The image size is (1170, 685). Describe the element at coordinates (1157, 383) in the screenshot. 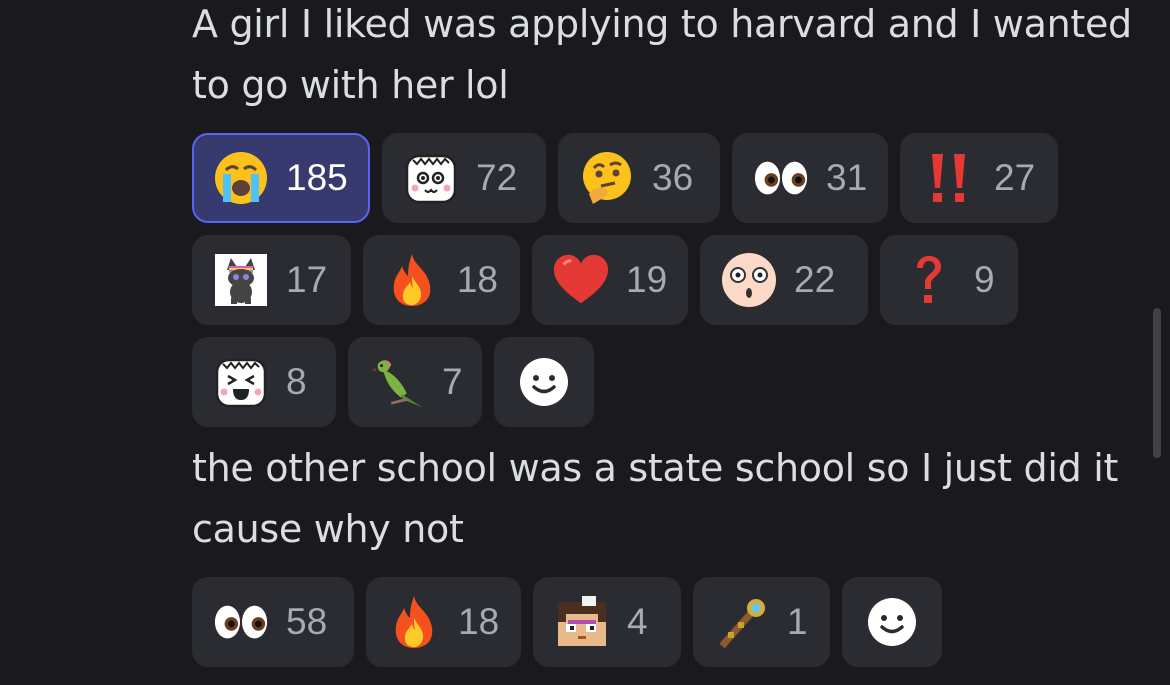

I see `scrollbar` at that location.